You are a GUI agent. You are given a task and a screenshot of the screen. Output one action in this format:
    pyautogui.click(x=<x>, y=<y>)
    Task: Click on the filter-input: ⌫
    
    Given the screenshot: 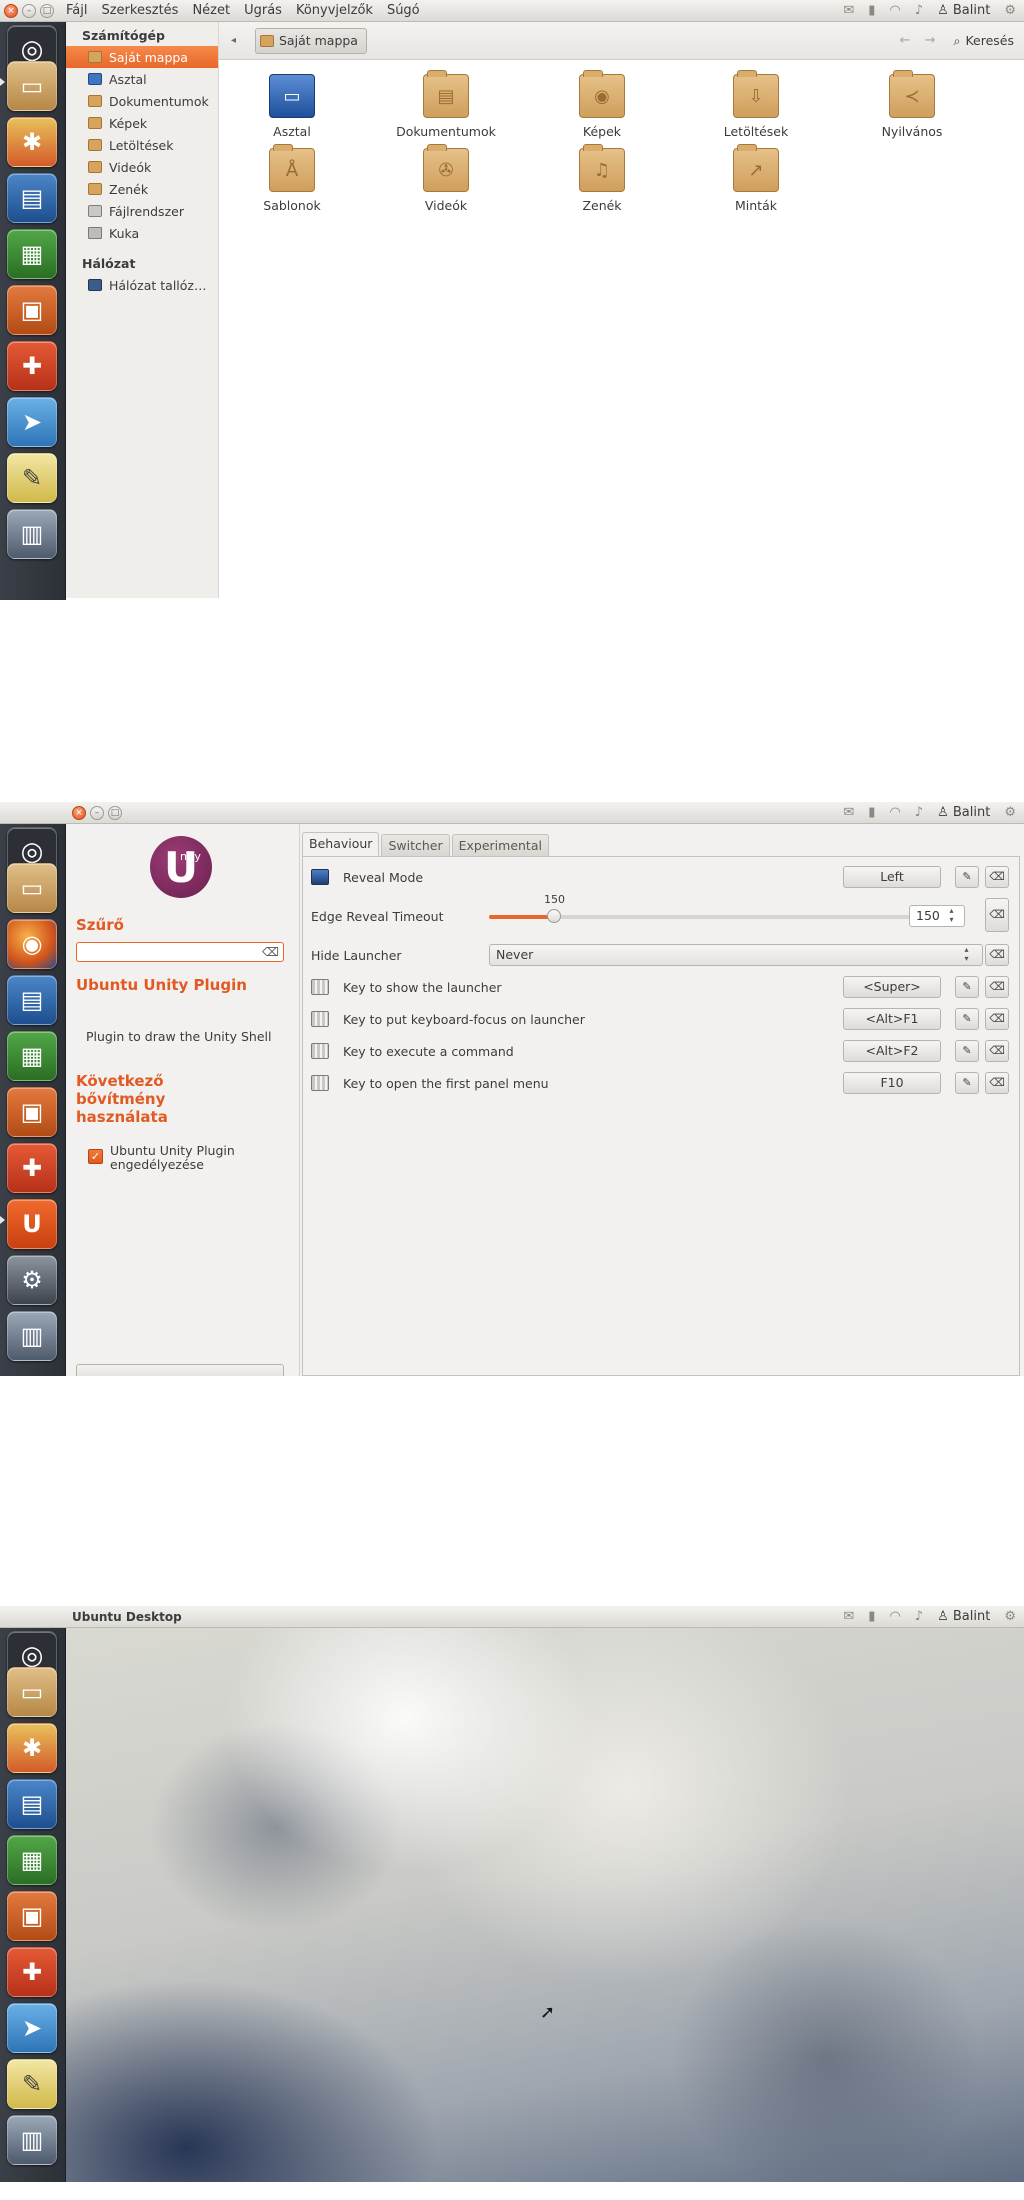 What is the action you would take?
    pyautogui.click(x=180, y=952)
    